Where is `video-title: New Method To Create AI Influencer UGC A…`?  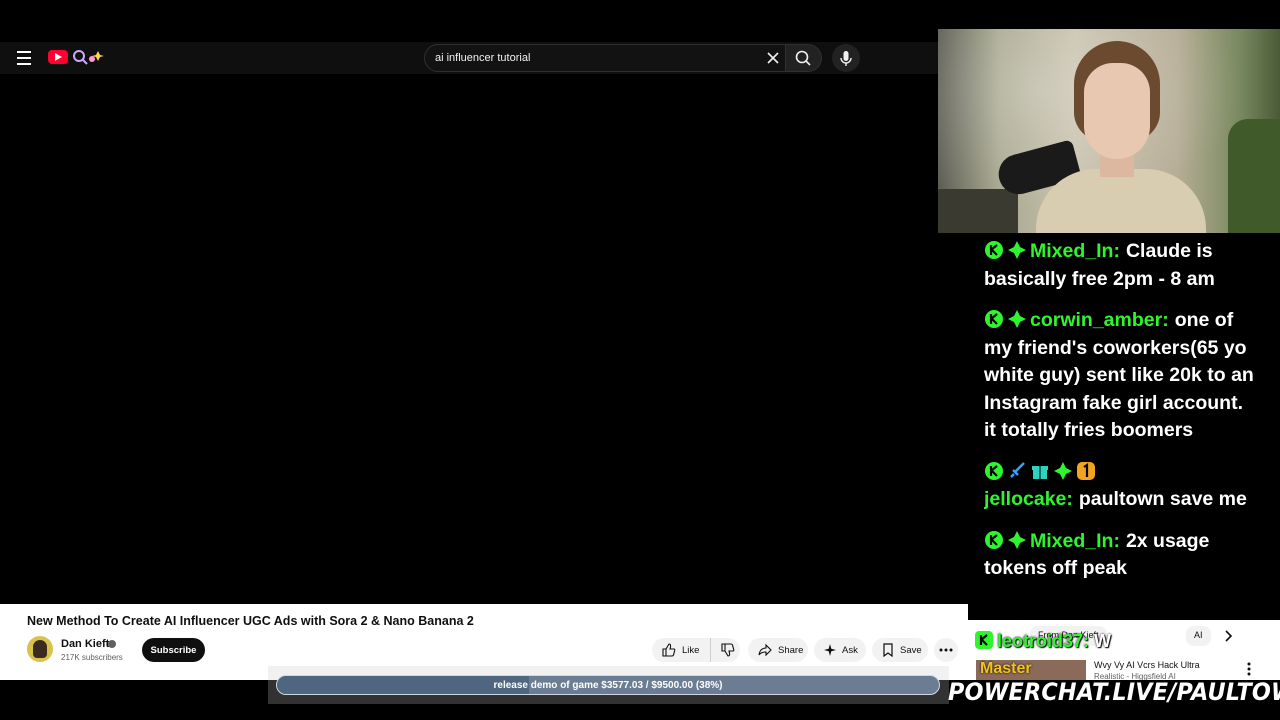
video-title: New Method To Create AI Influencer UGC A… is located at coordinates (250, 621).